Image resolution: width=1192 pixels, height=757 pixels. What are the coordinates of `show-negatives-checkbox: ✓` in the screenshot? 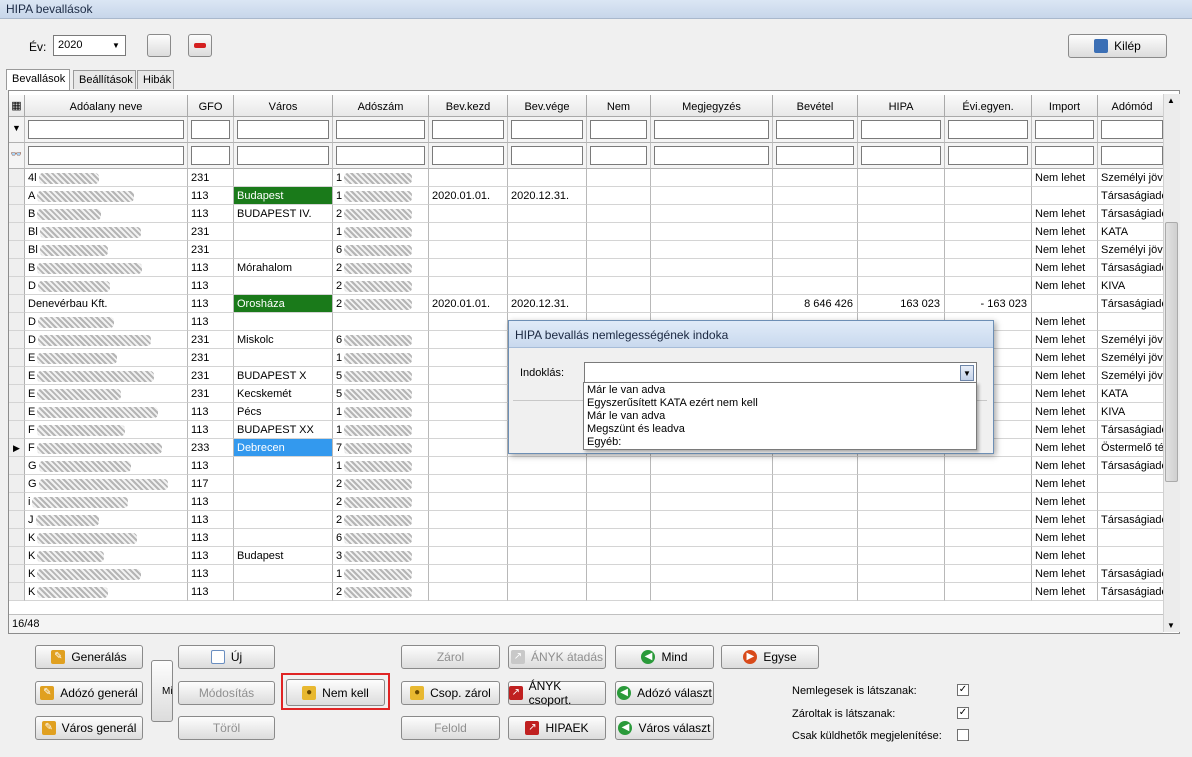 It's located at (963, 690).